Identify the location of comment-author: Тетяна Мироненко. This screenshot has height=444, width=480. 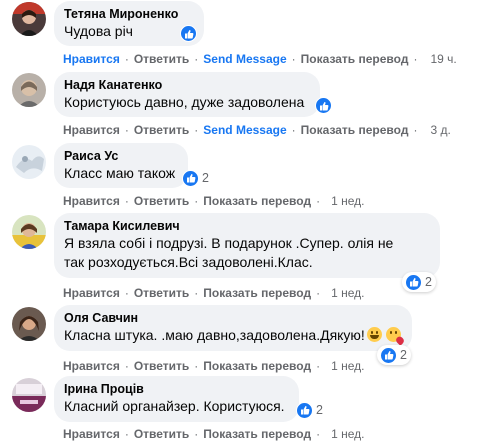
(129, 14).